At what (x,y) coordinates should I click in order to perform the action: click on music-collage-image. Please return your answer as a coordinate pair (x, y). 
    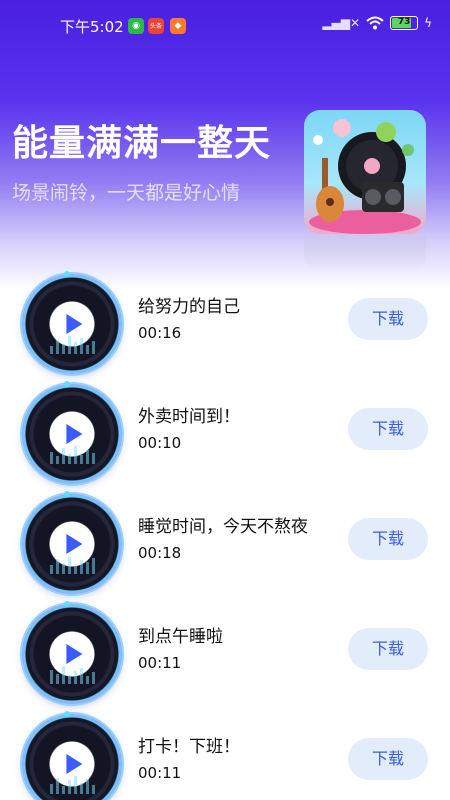
    Looking at the image, I should click on (365, 176).